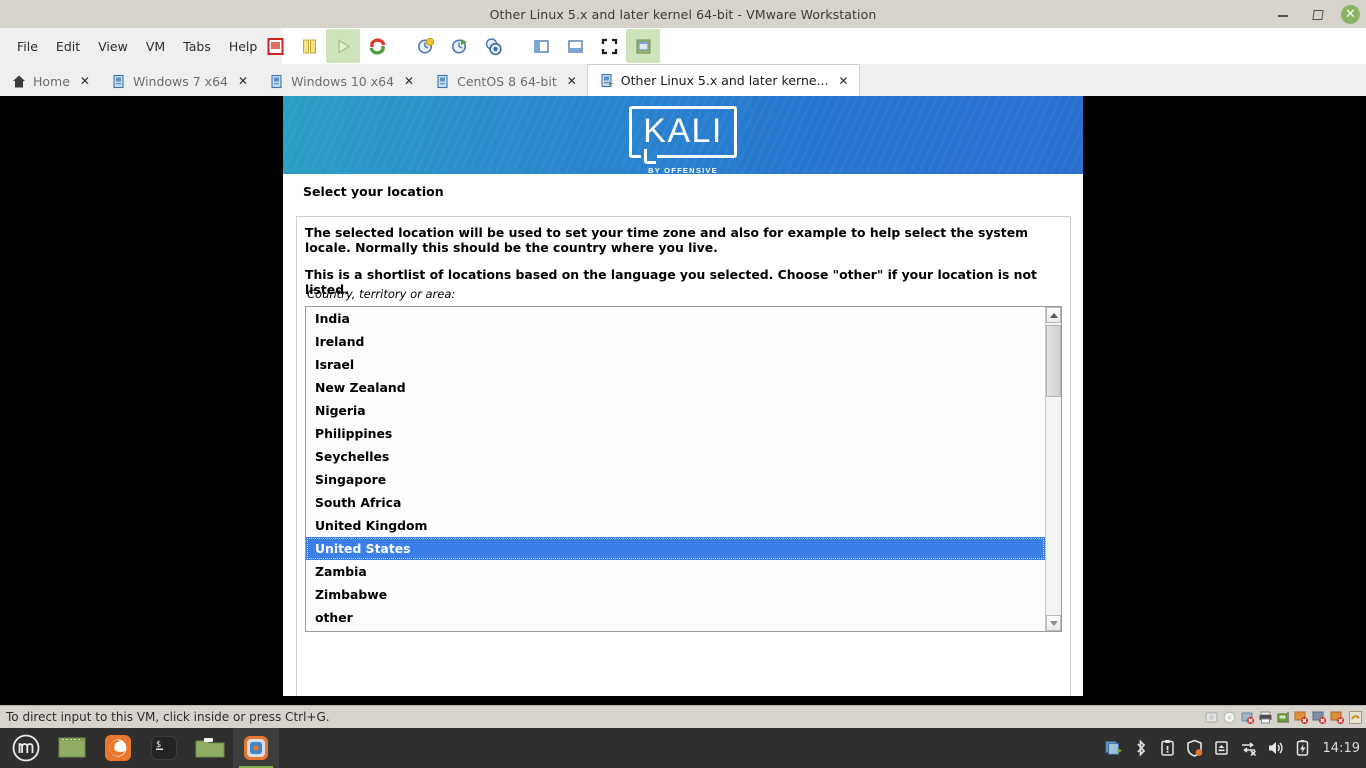  What do you see at coordinates (164, 748) in the screenshot?
I see `terminal-button: $` at bounding box center [164, 748].